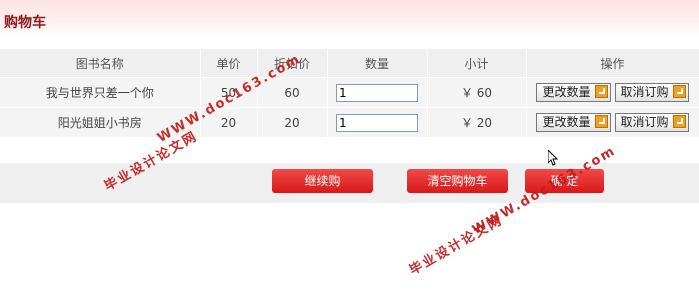  Describe the element at coordinates (457, 181) in the screenshot. I see `clear-cart-button: 清空购物车` at that location.